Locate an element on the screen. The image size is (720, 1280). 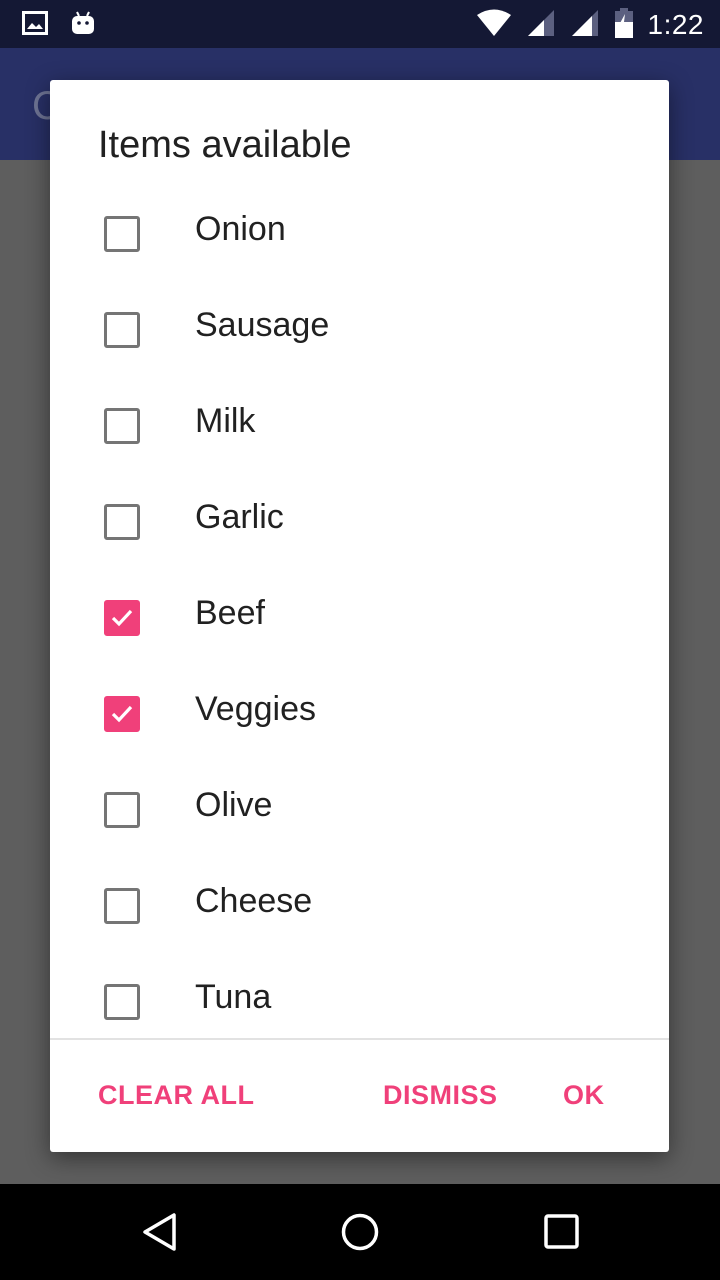
list-item: Beef is located at coordinates (359, 618).